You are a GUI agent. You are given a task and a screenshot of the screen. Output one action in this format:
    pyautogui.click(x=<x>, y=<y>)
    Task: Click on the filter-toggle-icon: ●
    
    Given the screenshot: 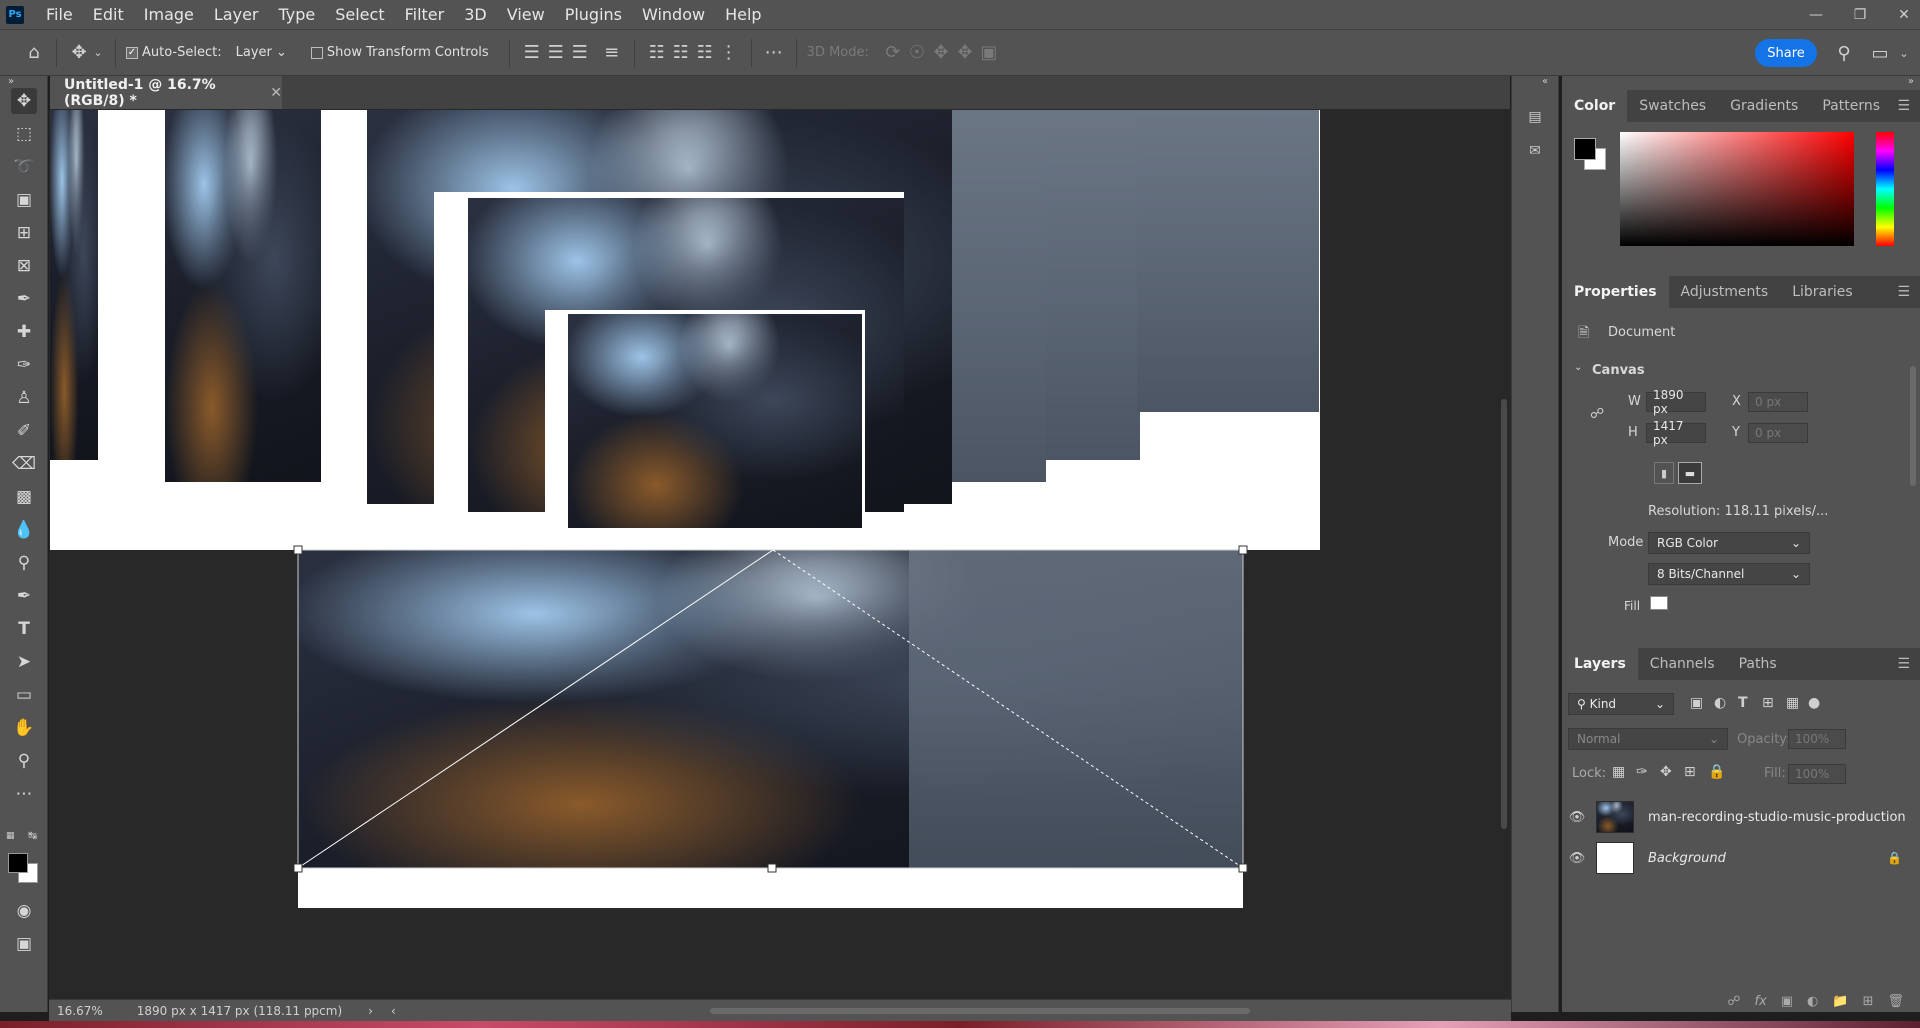 What is the action you would take?
    pyautogui.click(x=1814, y=703)
    